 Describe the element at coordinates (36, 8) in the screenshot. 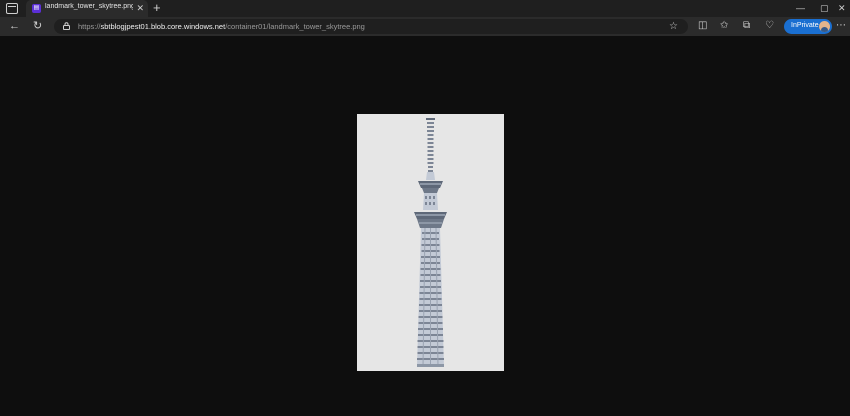

I see `image-favicon-icon: ▤` at that location.